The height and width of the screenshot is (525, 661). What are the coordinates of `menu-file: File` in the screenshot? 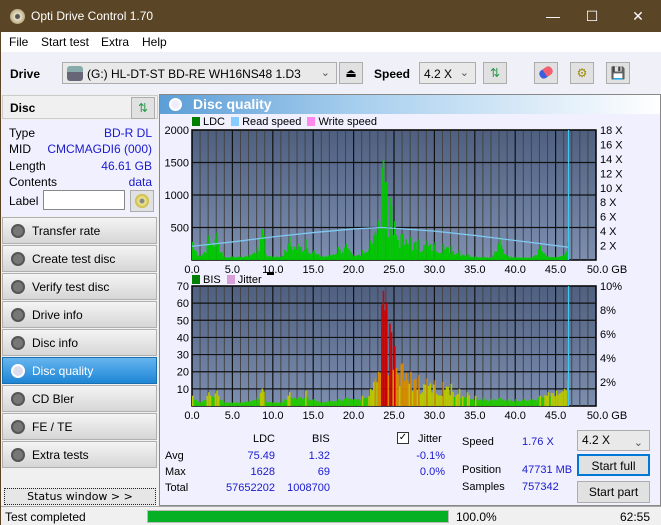 It's located at (18, 42).